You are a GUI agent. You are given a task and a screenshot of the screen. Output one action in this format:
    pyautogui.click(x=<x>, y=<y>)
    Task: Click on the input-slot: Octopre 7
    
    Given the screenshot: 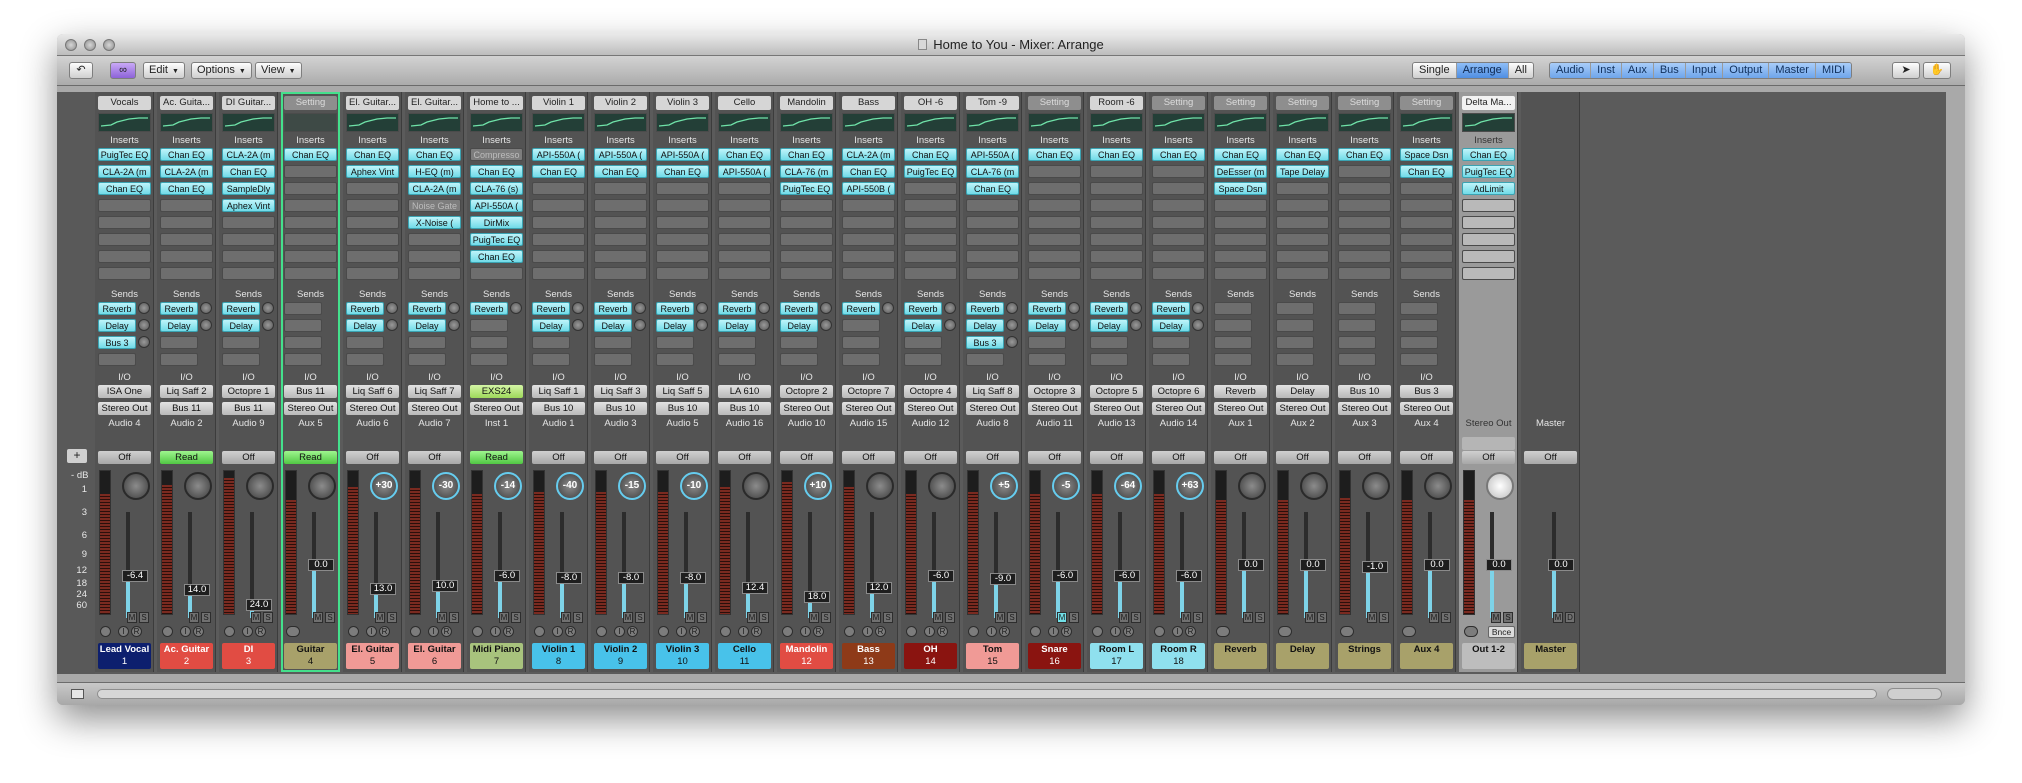 What is the action you would take?
    pyautogui.click(x=868, y=391)
    